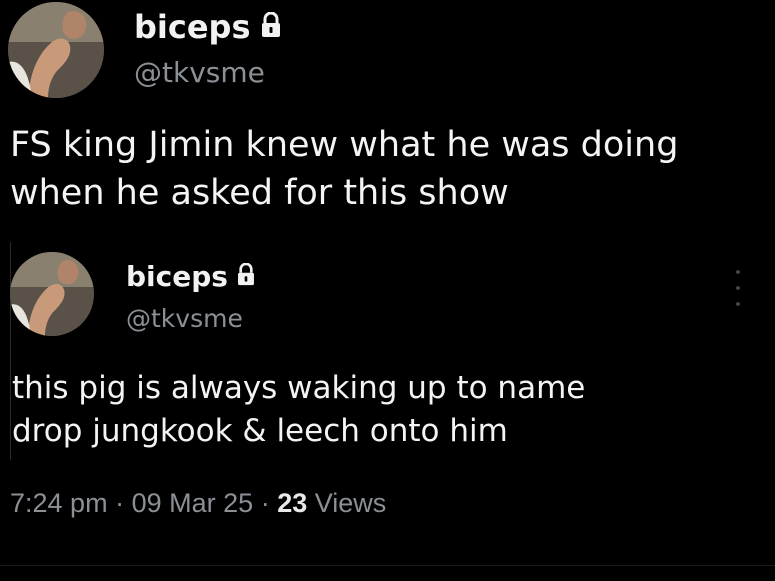  I want to click on tweet-date: 09 Mar 25, so click(193, 503).